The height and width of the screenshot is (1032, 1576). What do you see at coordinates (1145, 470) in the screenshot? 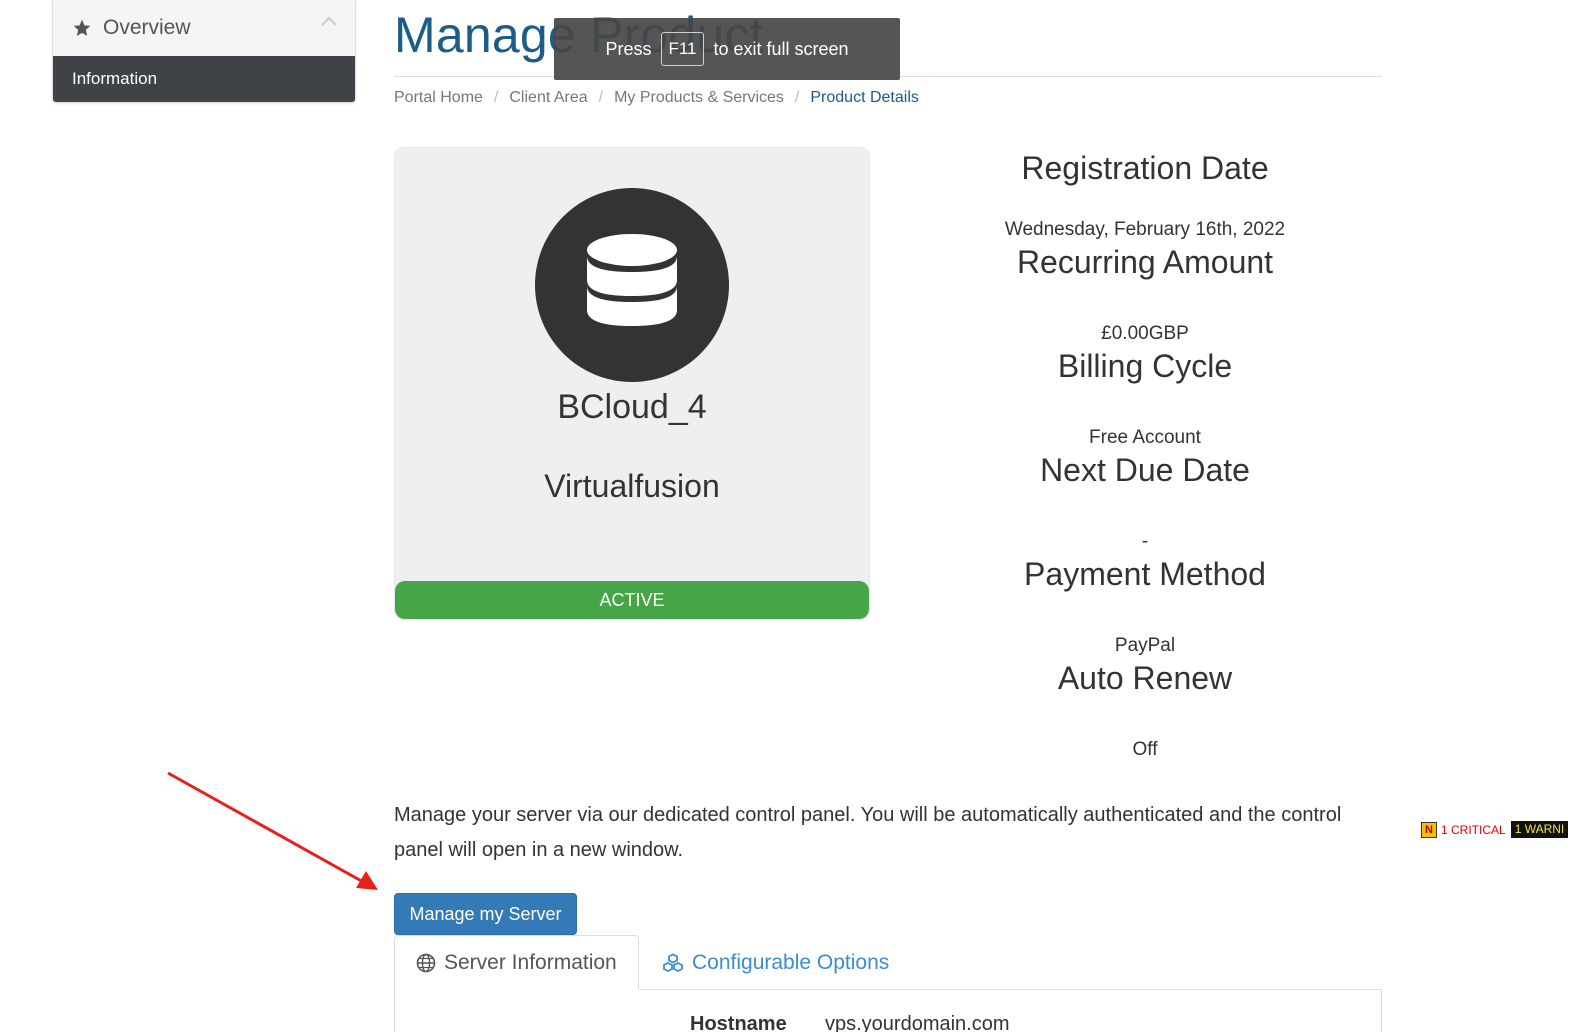
I see `detail-label-next-due-date: Next Due Date` at bounding box center [1145, 470].